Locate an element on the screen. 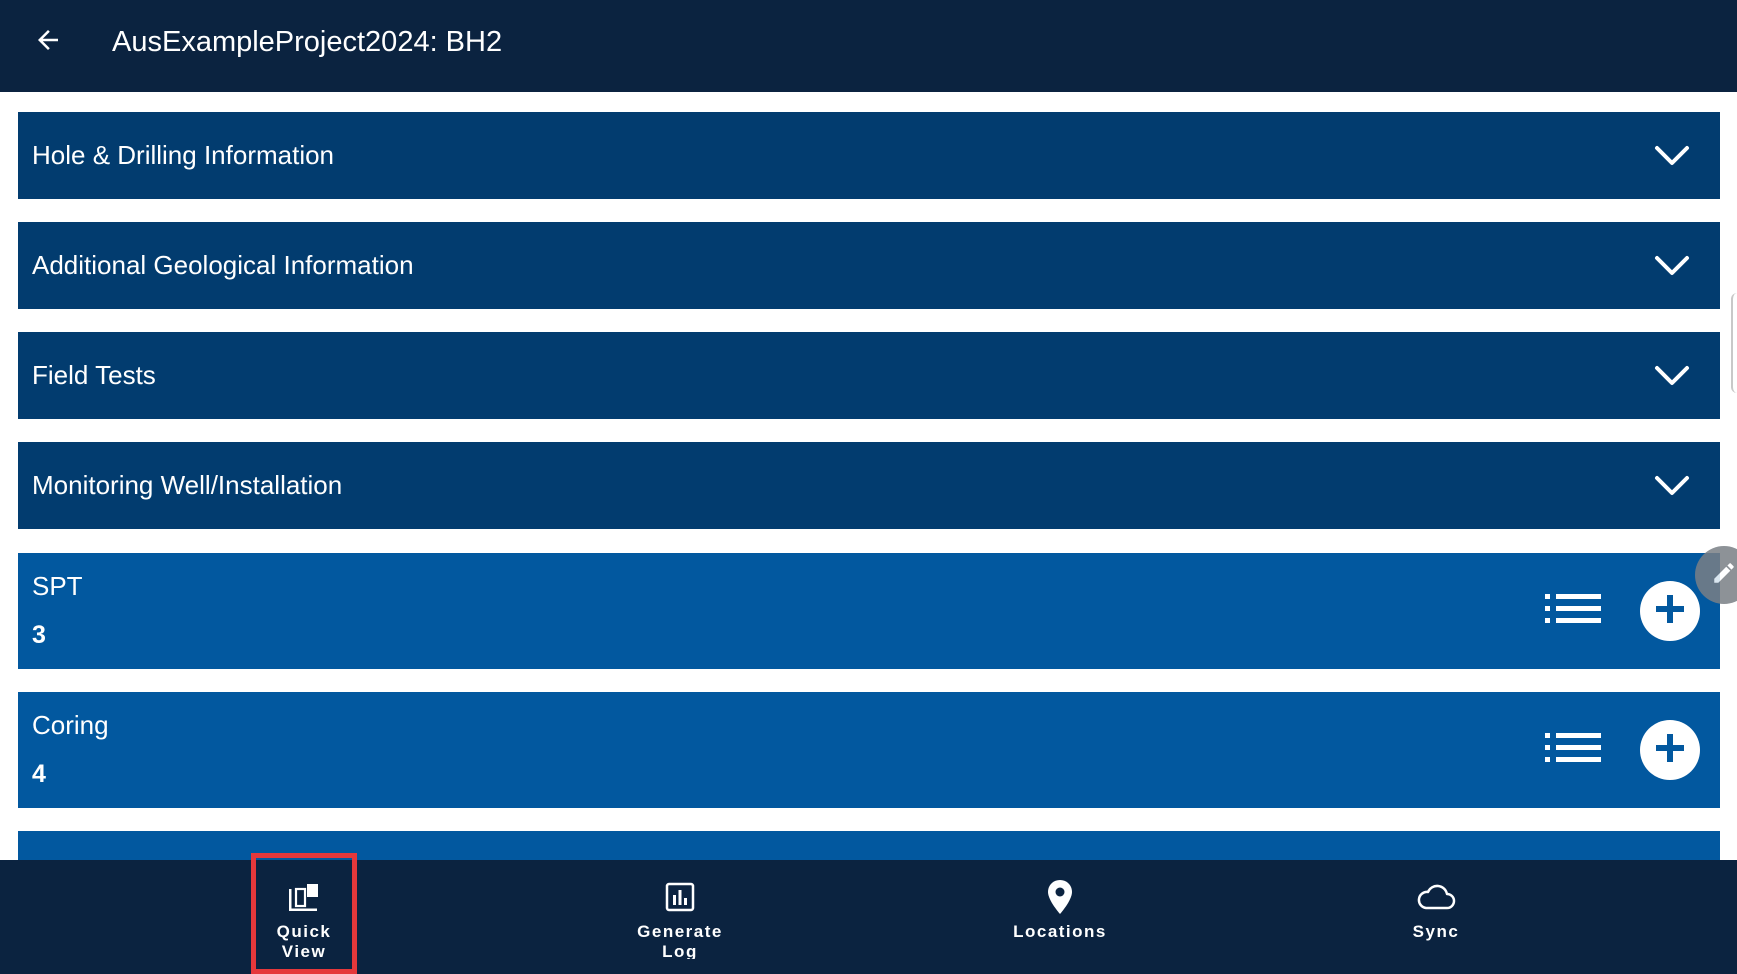 The height and width of the screenshot is (974, 1737). card-partial is located at coordinates (869, 845).